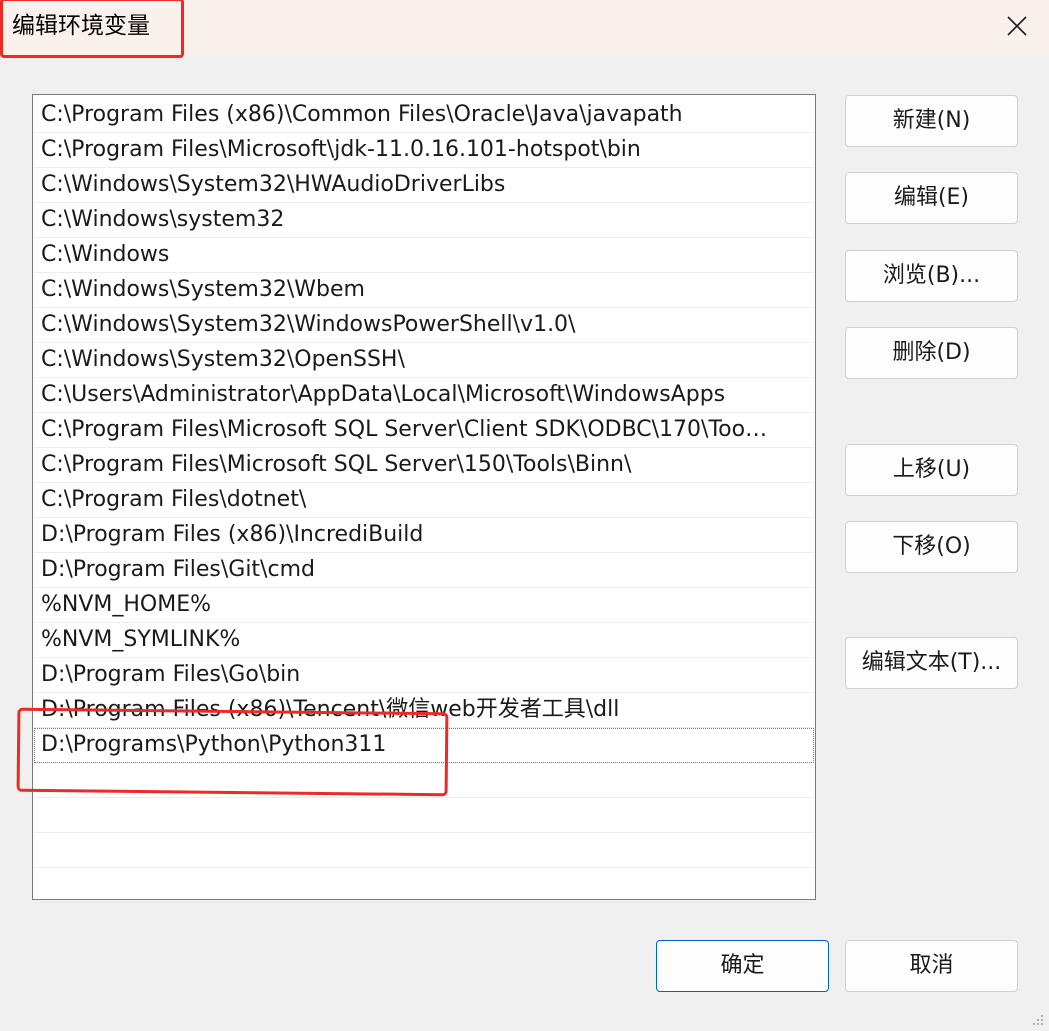  I want to click on list-item: C:\Windows, so click(424, 255).